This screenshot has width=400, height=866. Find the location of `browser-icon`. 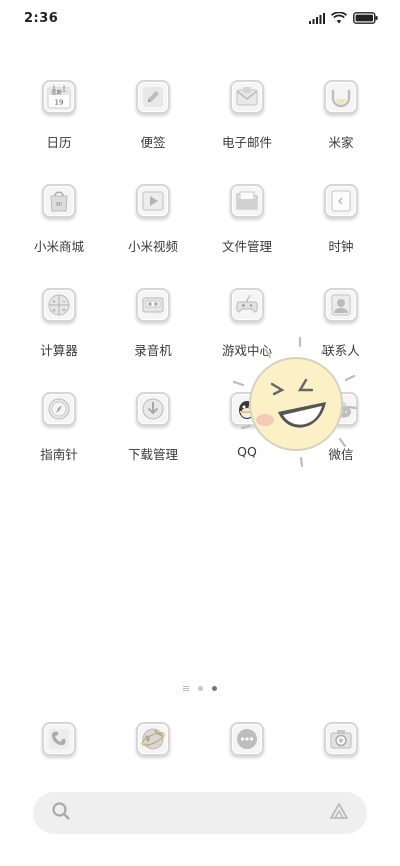

browser-icon is located at coordinates (153, 739).